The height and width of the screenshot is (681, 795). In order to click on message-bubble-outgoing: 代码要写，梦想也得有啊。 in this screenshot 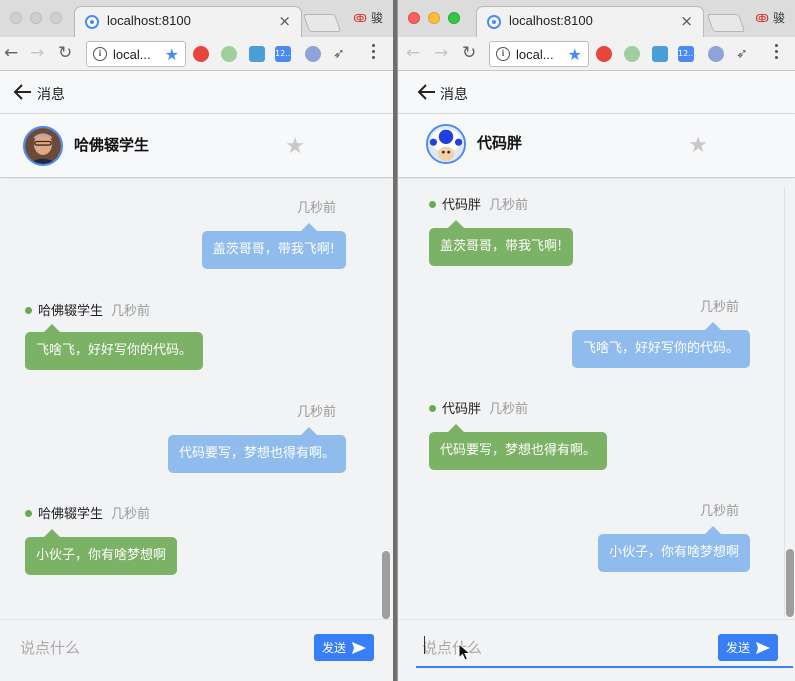, I will do `click(256, 450)`.